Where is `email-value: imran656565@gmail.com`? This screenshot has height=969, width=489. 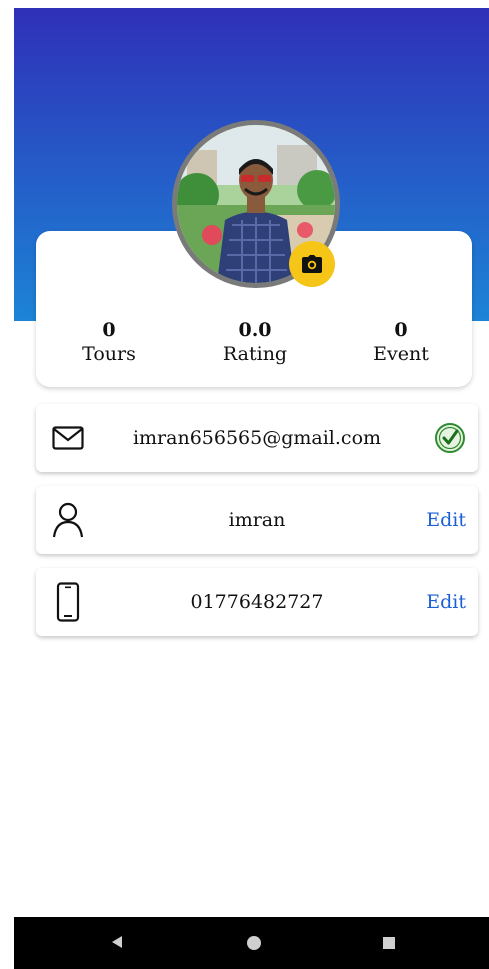 email-value: imran656565@gmail.com is located at coordinates (257, 438).